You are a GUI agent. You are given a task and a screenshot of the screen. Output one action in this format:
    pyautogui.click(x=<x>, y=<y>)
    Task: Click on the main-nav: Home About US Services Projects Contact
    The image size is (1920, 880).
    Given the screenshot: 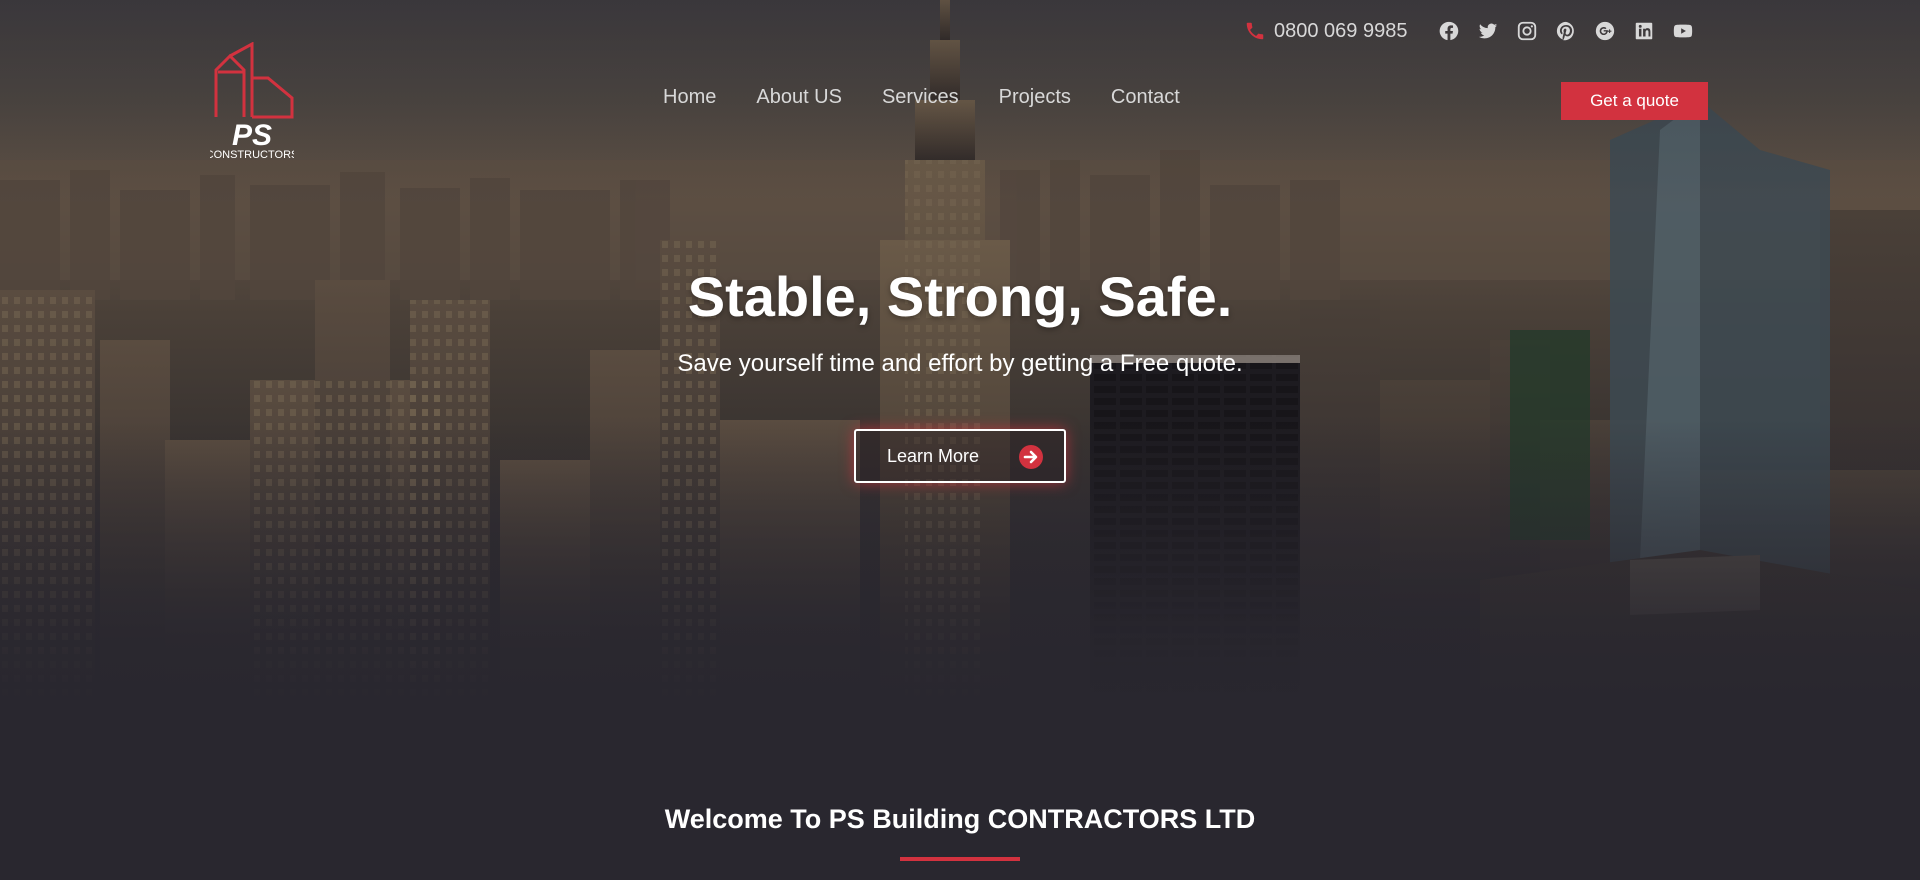 What is the action you would take?
    pyautogui.click(x=941, y=97)
    